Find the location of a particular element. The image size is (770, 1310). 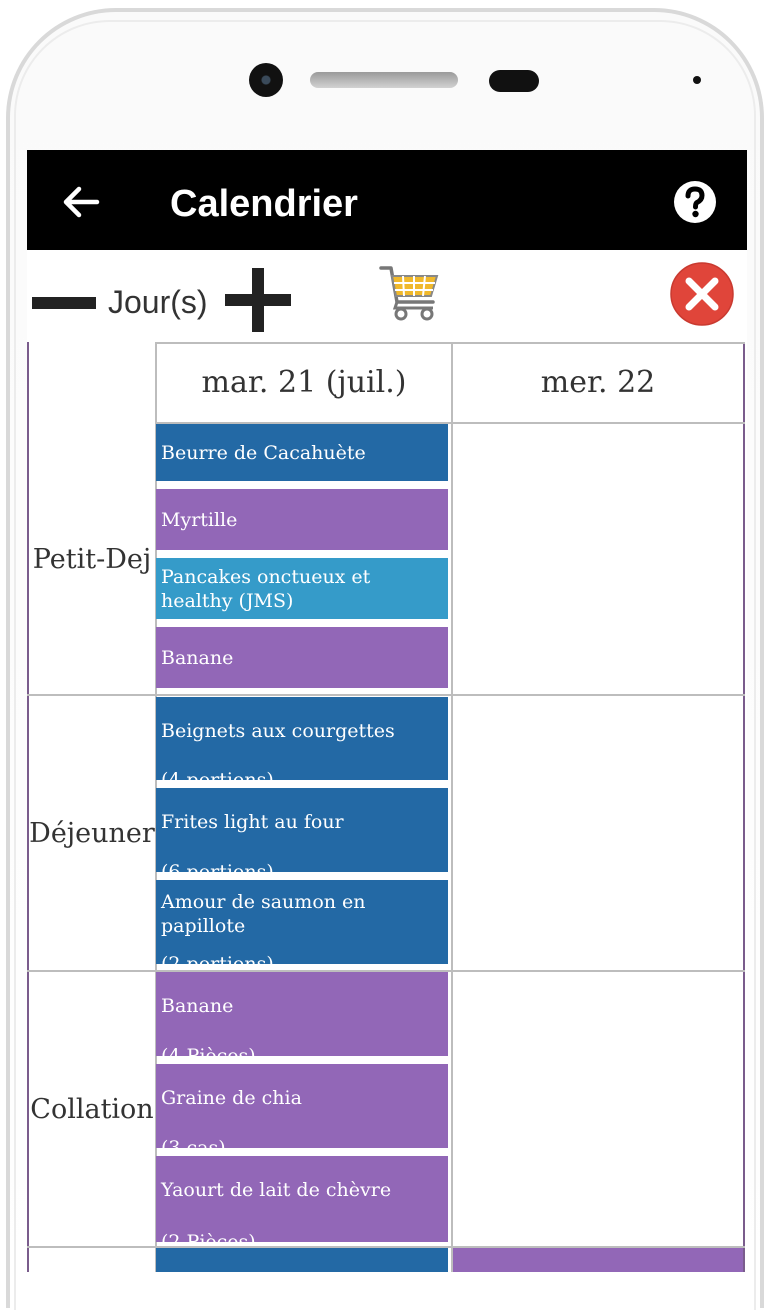

column-divider is located at coordinates (452, 807).